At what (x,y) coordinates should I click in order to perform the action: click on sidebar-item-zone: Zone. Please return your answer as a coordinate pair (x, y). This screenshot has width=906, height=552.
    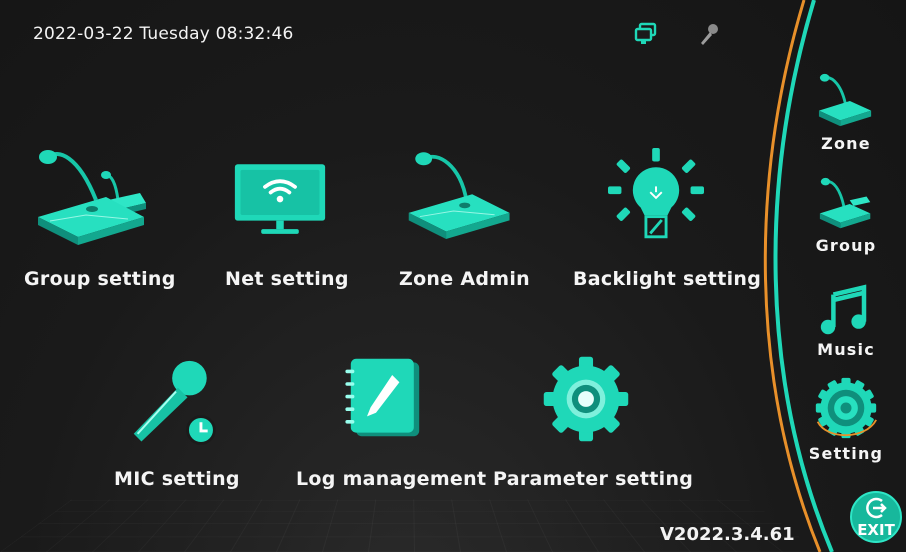
    Looking at the image, I should click on (846, 112).